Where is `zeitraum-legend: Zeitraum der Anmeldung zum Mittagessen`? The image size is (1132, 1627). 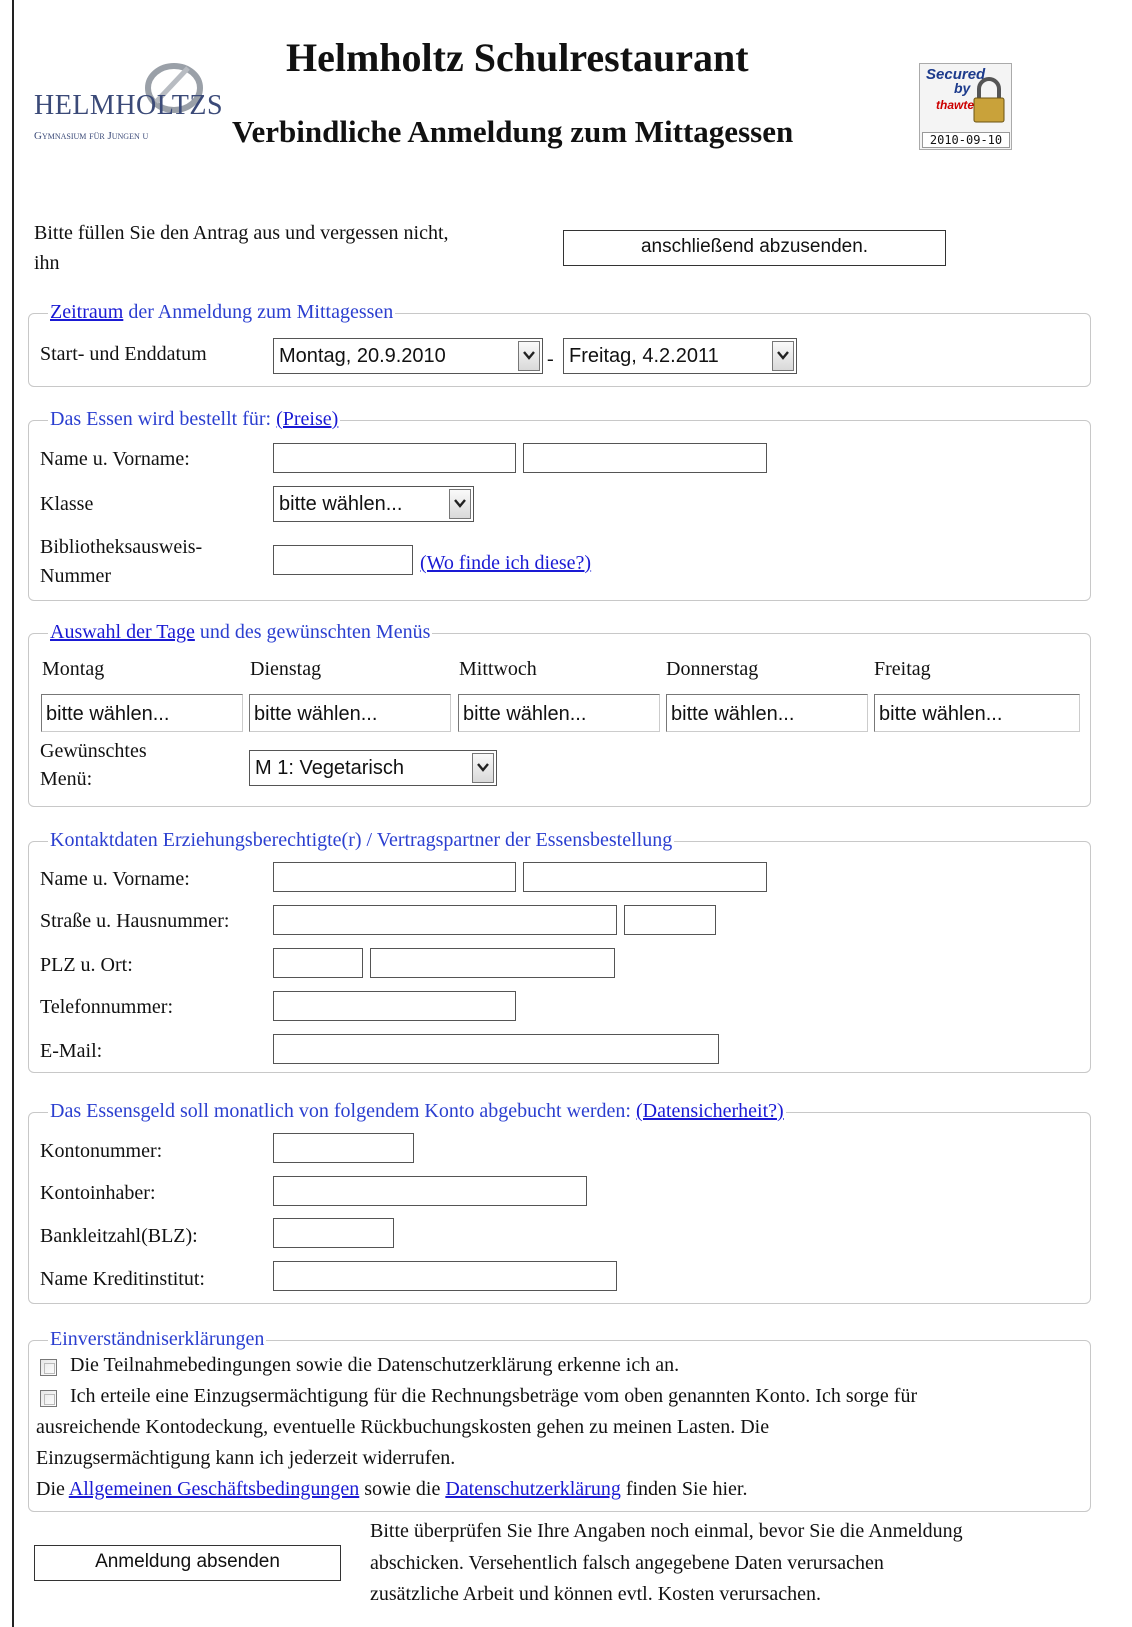
zeitraum-legend: Zeitraum der Anmeldung zum Mittagessen is located at coordinates (222, 312).